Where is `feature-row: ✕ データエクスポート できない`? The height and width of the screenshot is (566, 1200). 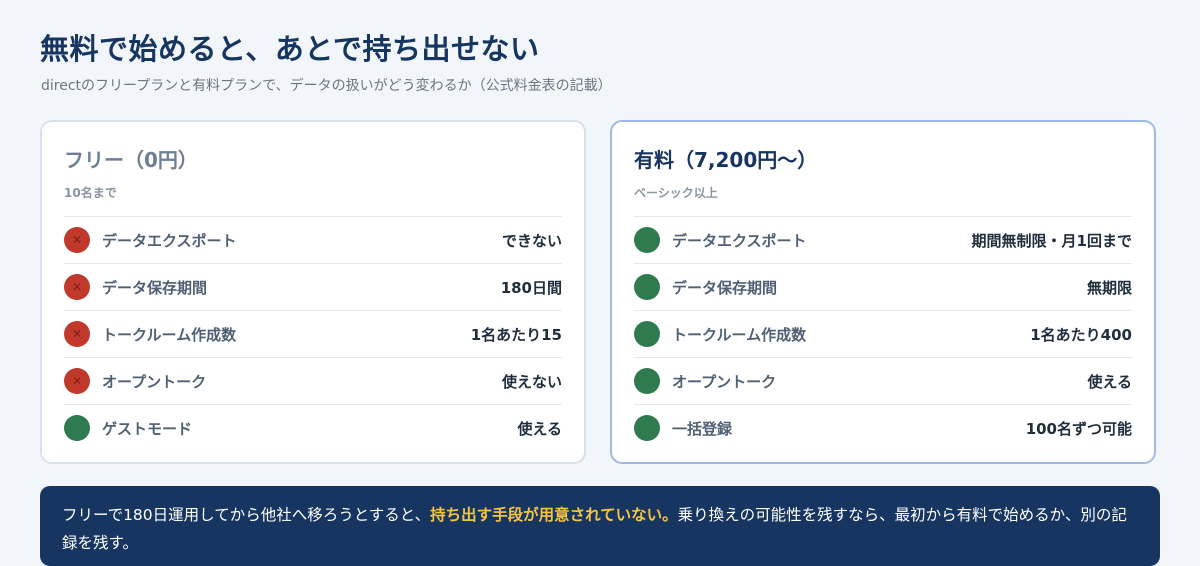 feature-row: ✕ データエクスポート できない is located at coordinates (313, 239).